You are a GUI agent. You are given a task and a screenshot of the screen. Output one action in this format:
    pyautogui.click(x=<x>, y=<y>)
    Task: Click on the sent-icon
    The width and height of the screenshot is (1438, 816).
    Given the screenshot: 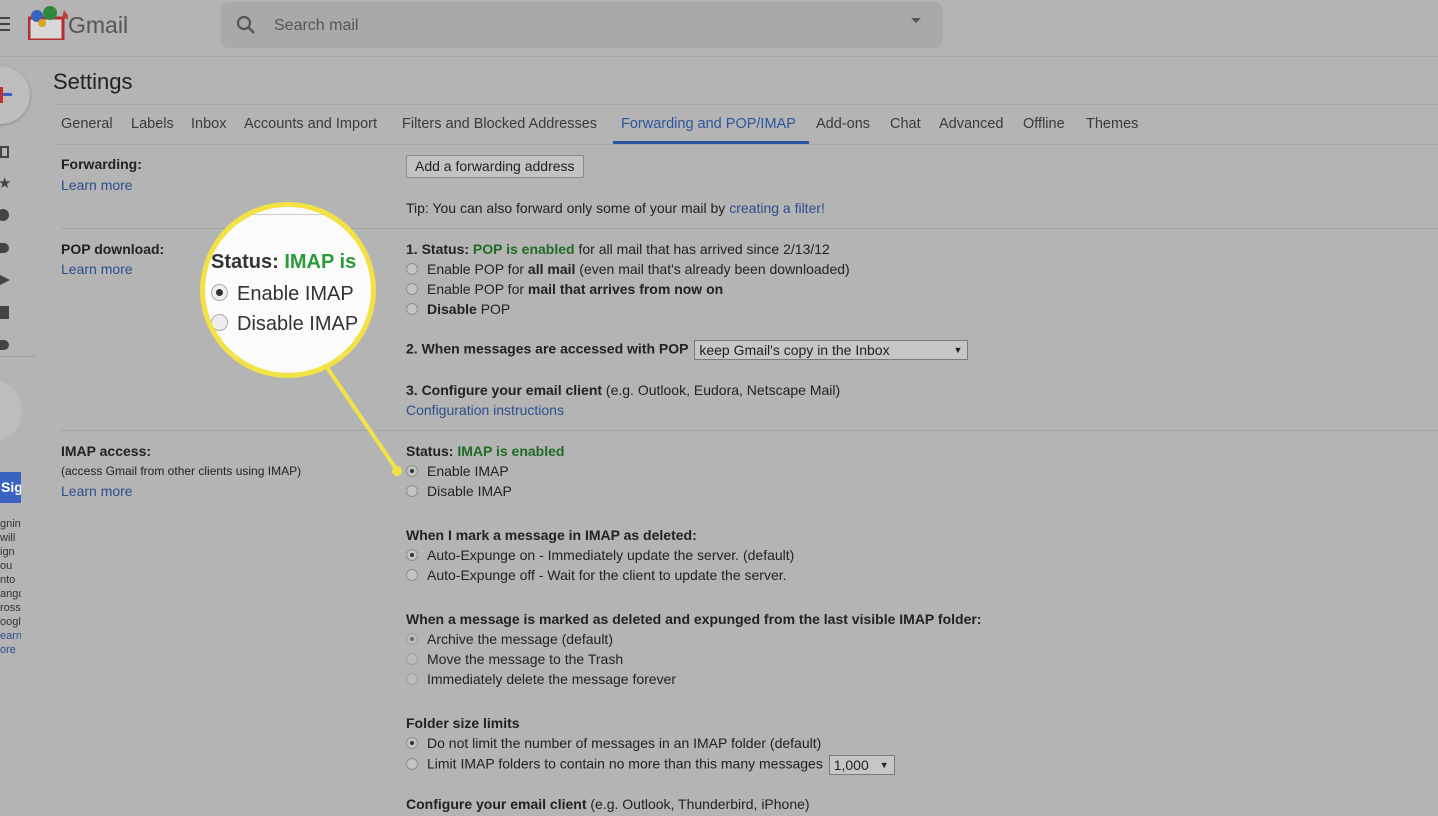 What is the action you would take?
    pyautogui.click(x=5, y=280)
    